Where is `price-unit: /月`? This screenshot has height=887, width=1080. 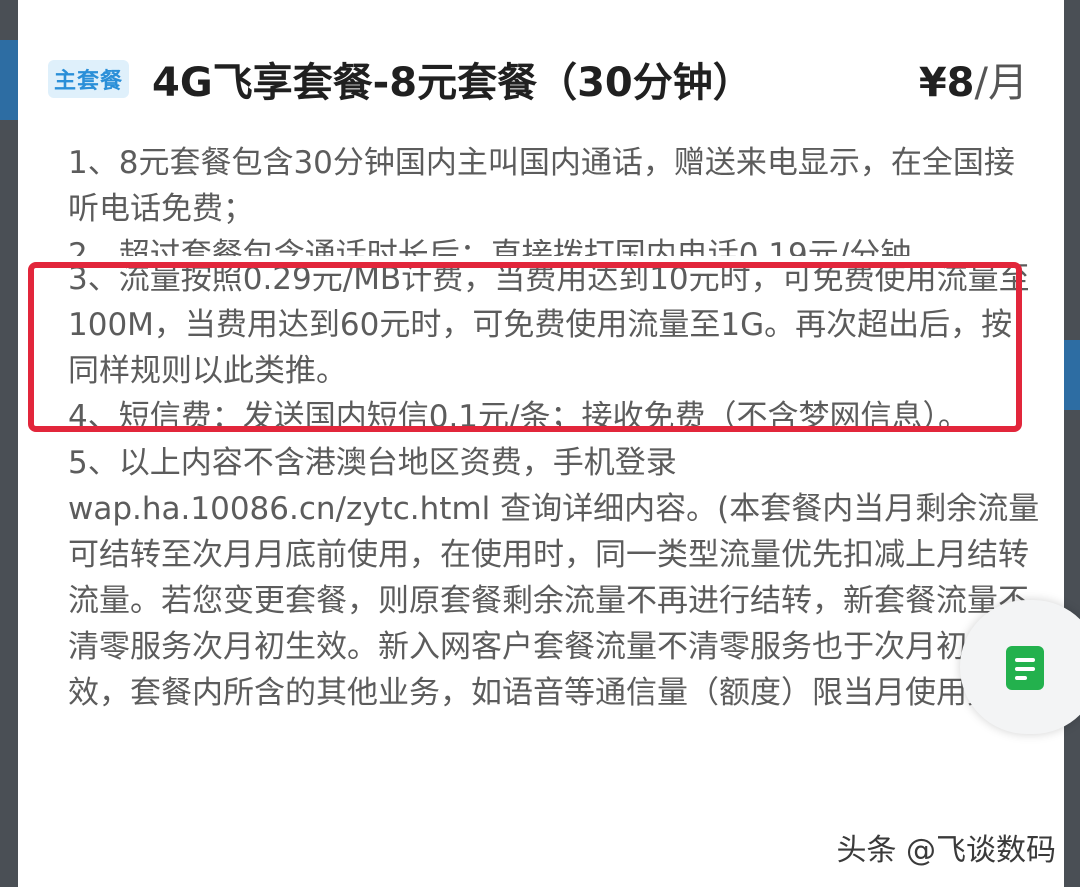
price-unit: /月 is located at coordinates (1001, 83).